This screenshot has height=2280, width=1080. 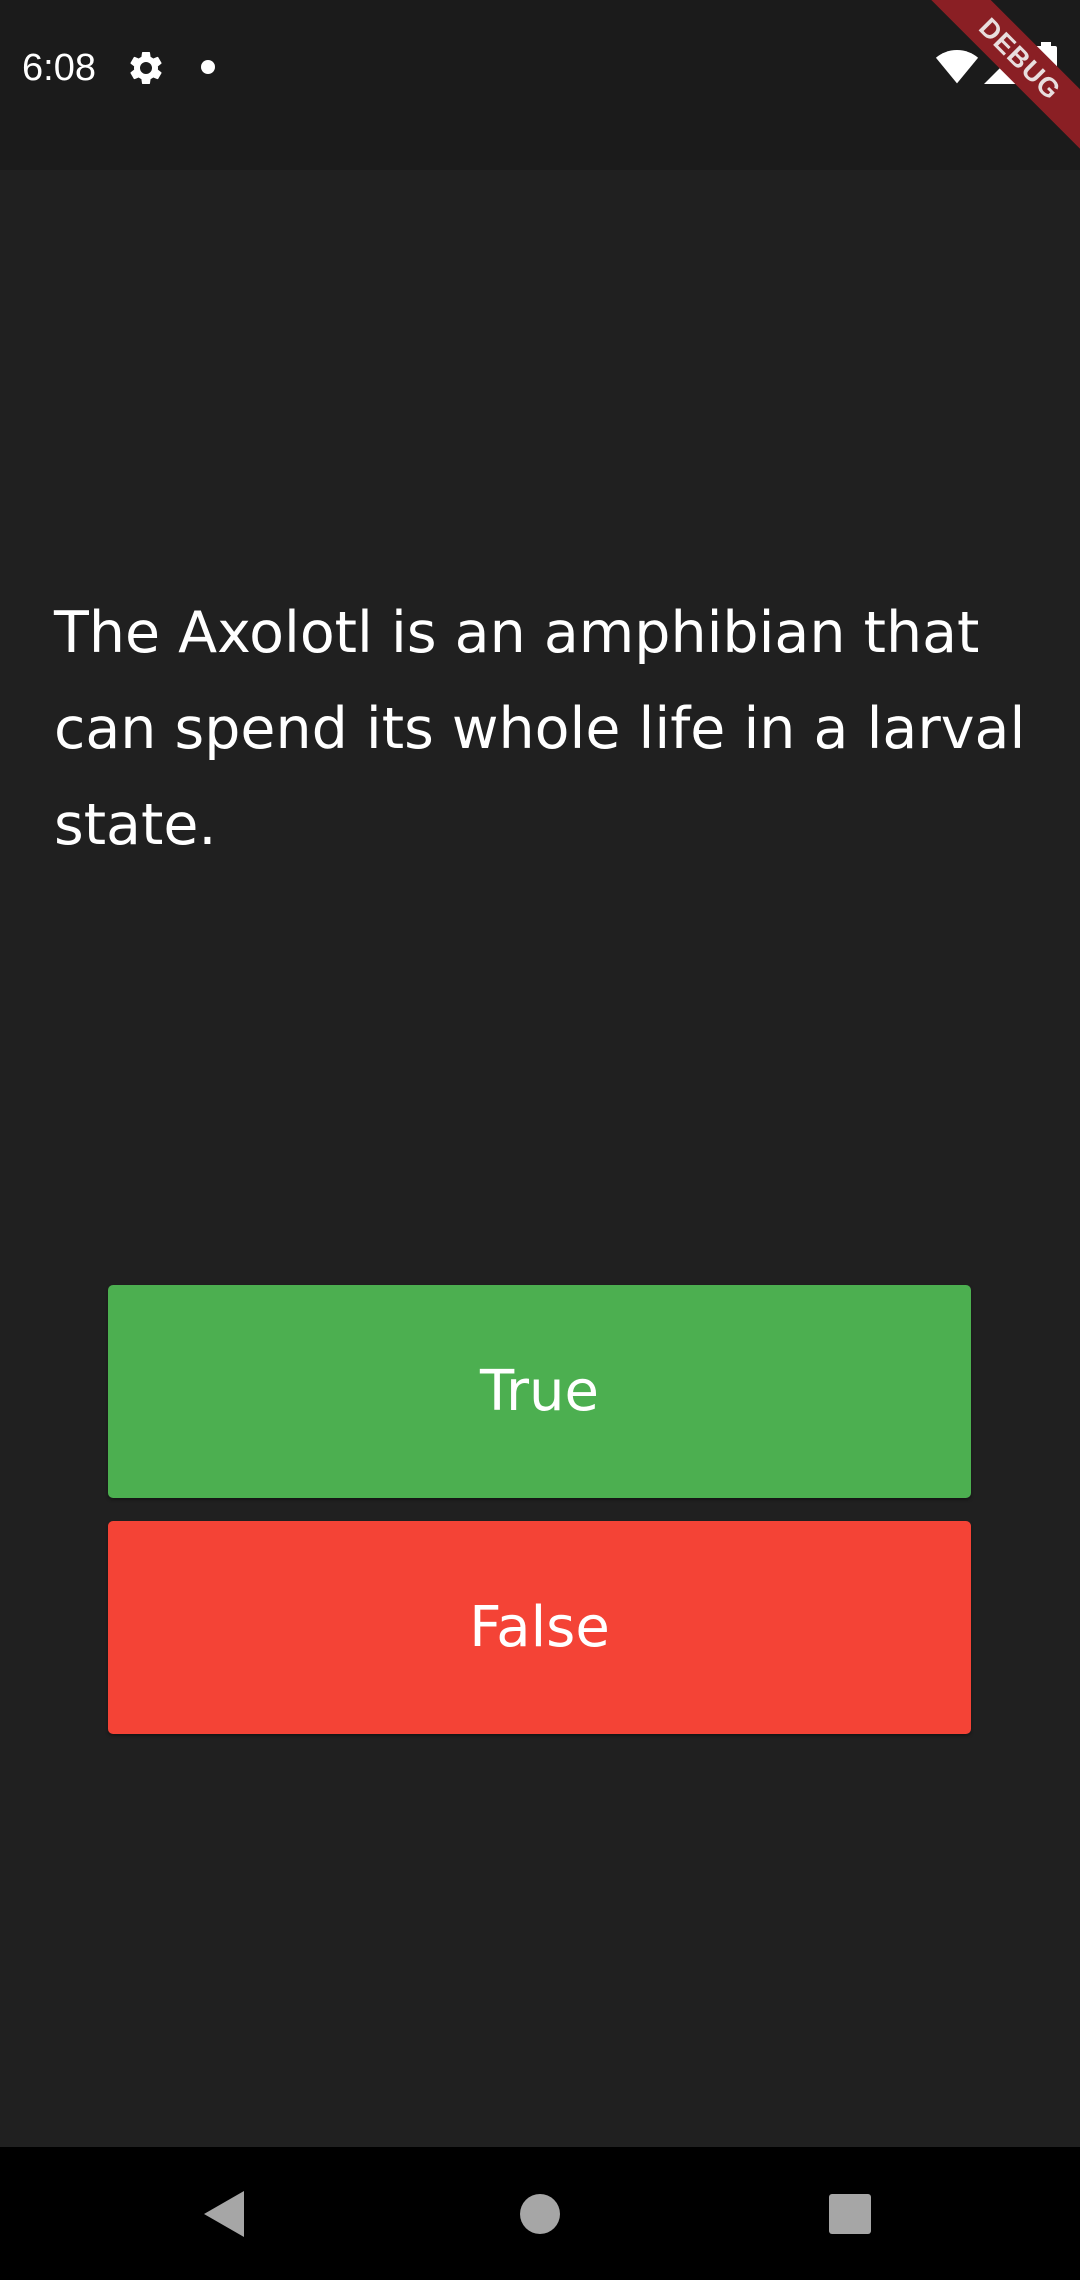 I want to click on cell-signal-icon, so click(x=1002, y=66).